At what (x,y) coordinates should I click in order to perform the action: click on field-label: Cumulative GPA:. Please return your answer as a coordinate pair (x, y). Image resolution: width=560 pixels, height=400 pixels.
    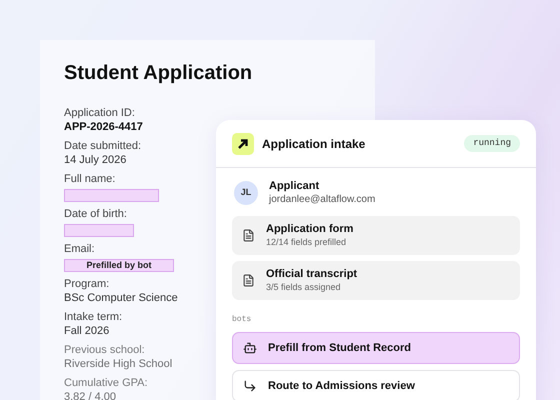
    Looking at the image, I should click on (106, 383).